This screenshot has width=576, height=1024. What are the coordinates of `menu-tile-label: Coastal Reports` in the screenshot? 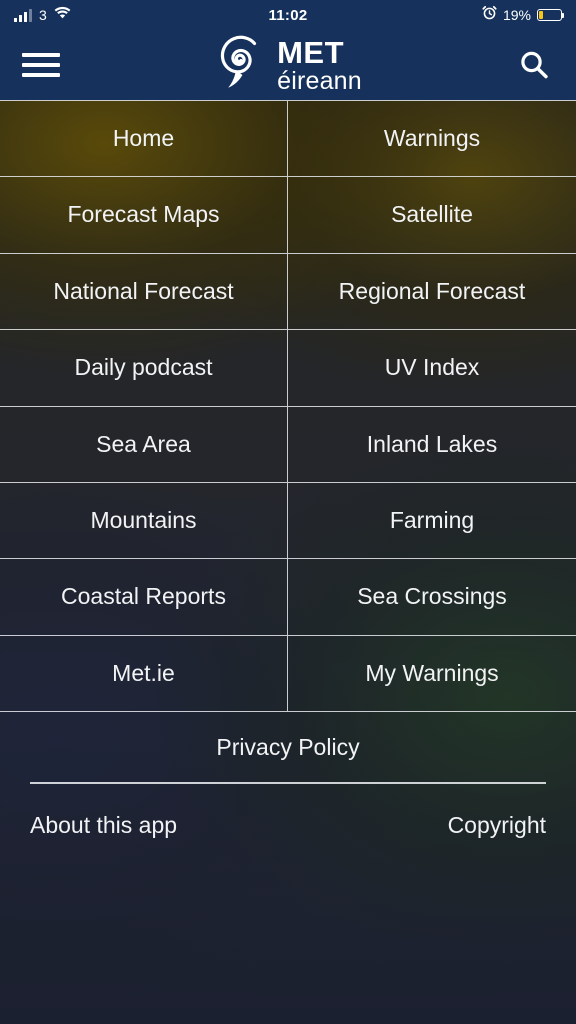 It's located at (143, 596).